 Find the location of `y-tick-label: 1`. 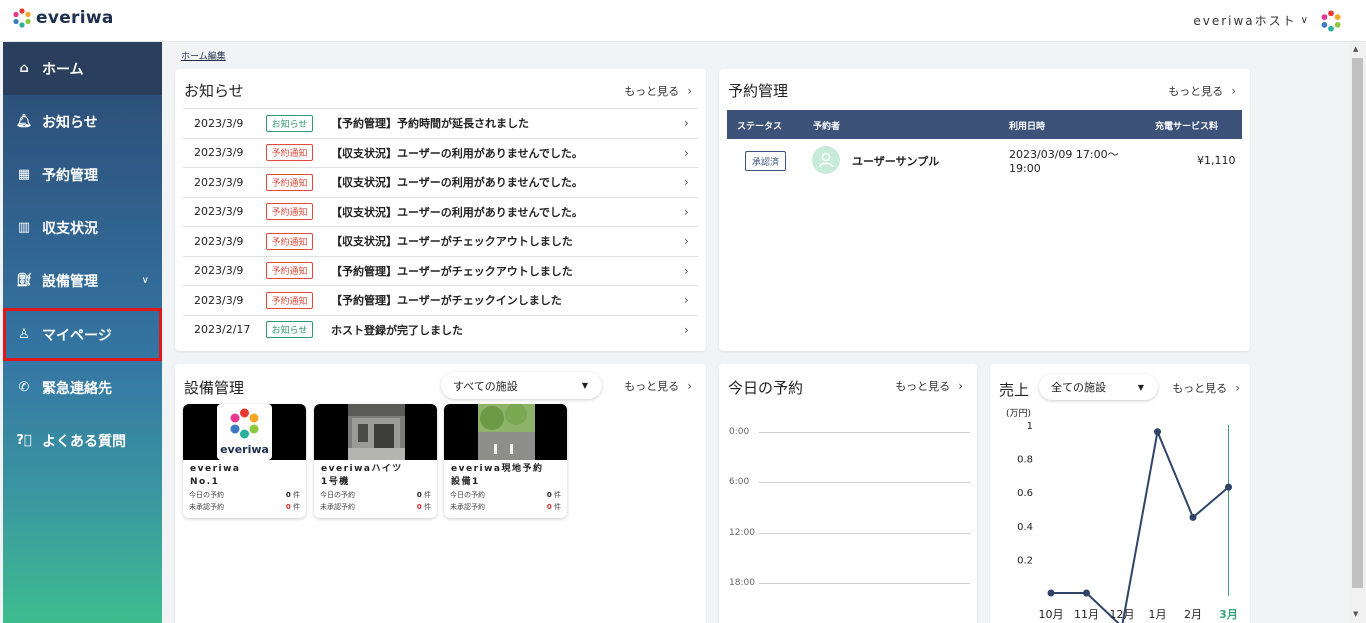

y-tick-label: 1 is located at coordinates (1030, 426).